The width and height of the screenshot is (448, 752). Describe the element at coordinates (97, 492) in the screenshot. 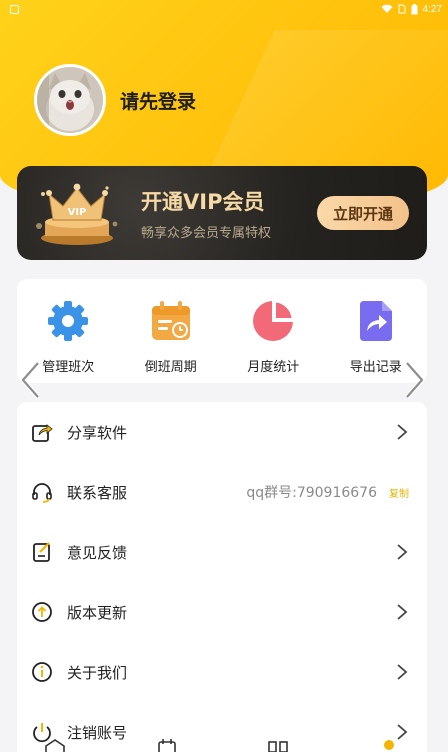

I see `menu-label: 联系客服` at that location.